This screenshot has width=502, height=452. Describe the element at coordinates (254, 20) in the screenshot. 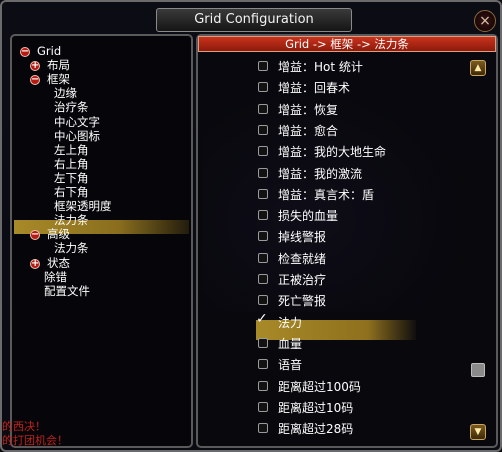

I see `window-title: Grid Configuration` at that location.